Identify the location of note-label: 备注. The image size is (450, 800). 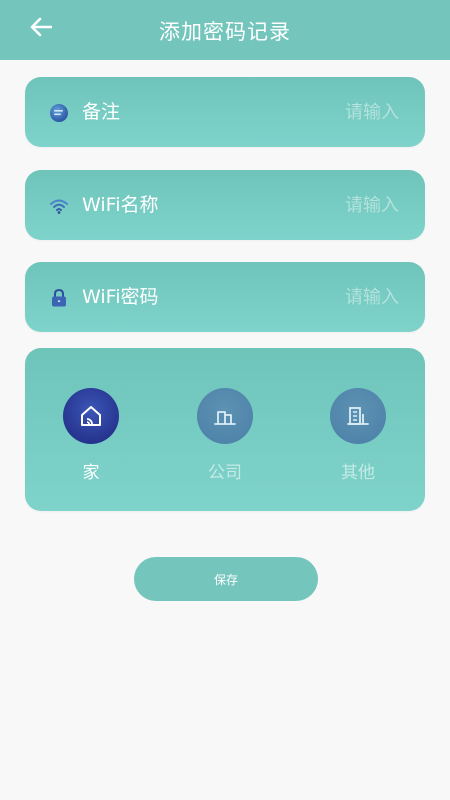
(101, 112).